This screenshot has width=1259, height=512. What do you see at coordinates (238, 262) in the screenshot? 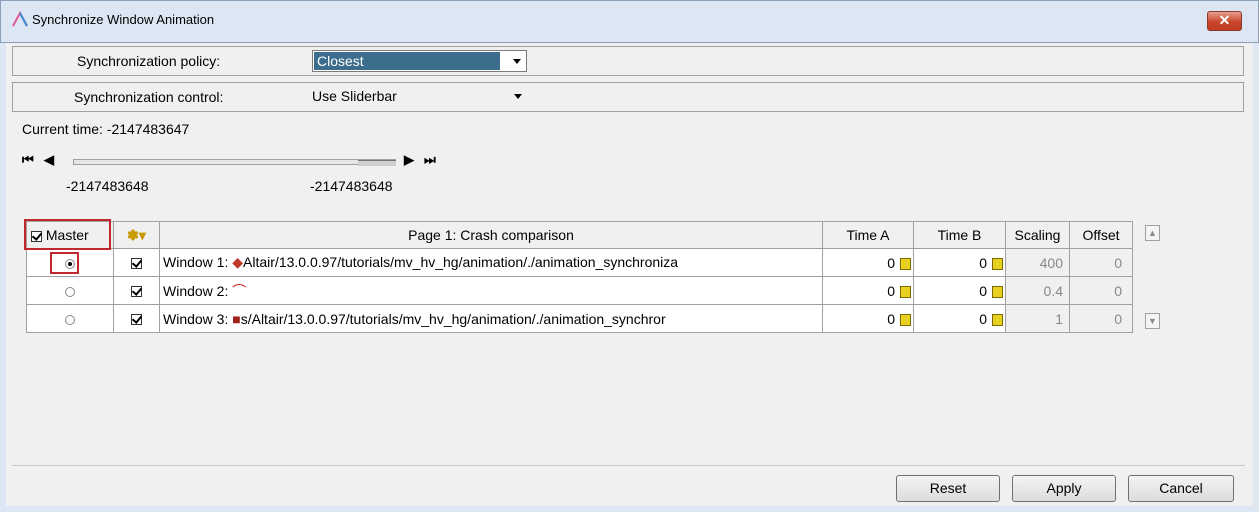
I see `animation-window-icon: ◆` at bounding box center [238, 262].